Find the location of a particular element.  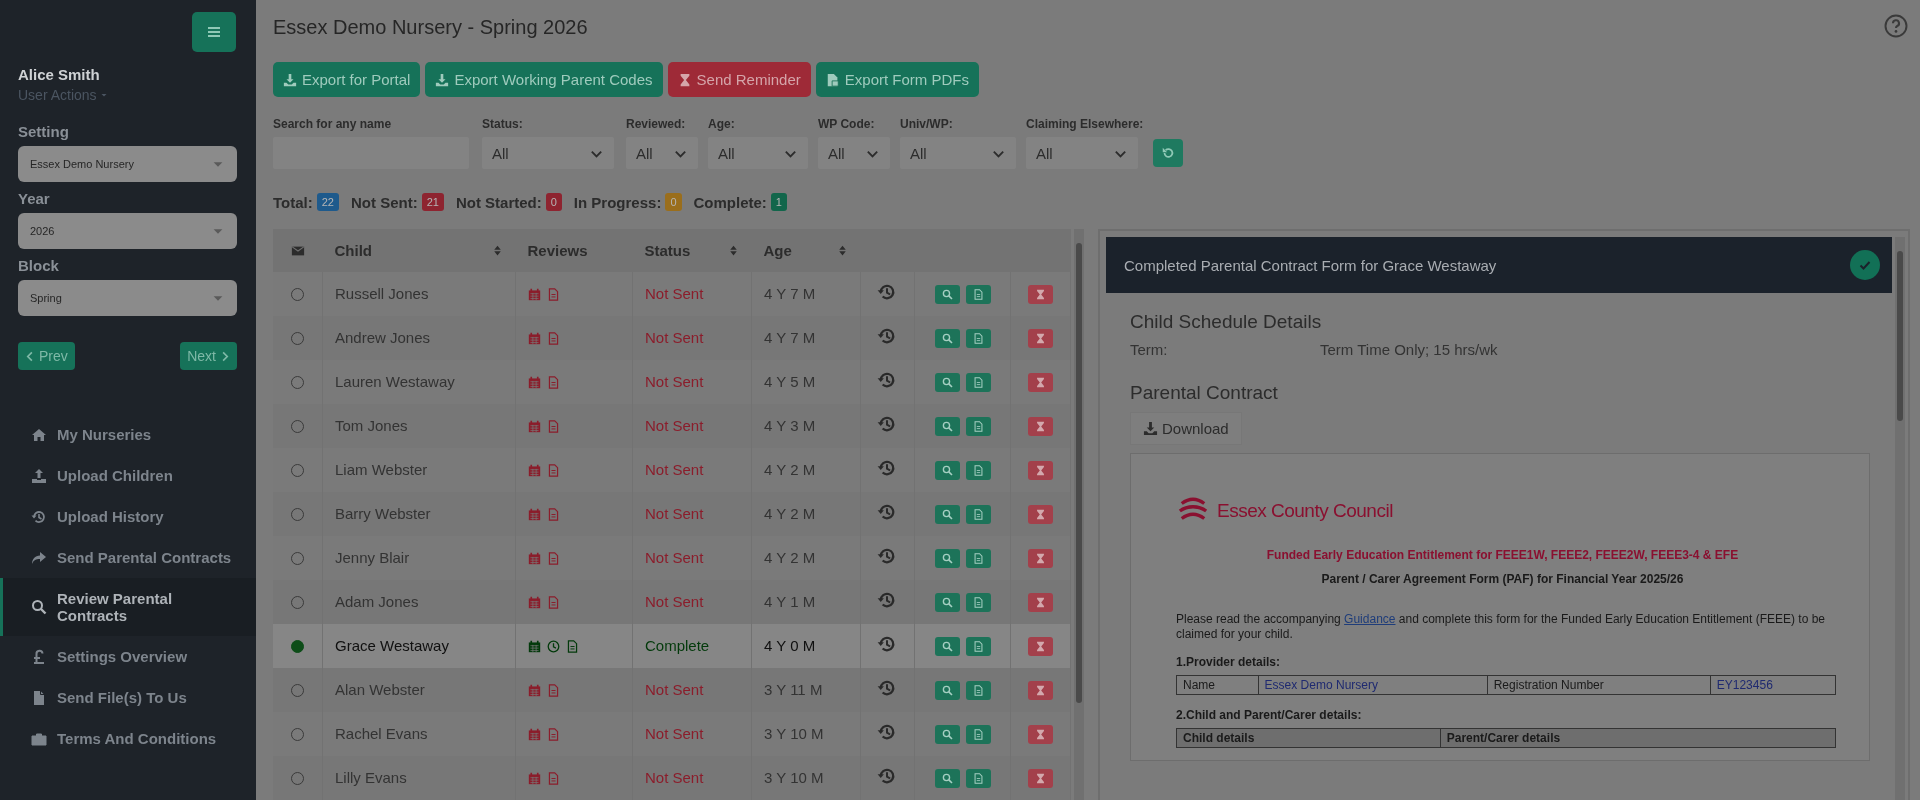

nav-item: Upload History is located at coordinates (128, 516).